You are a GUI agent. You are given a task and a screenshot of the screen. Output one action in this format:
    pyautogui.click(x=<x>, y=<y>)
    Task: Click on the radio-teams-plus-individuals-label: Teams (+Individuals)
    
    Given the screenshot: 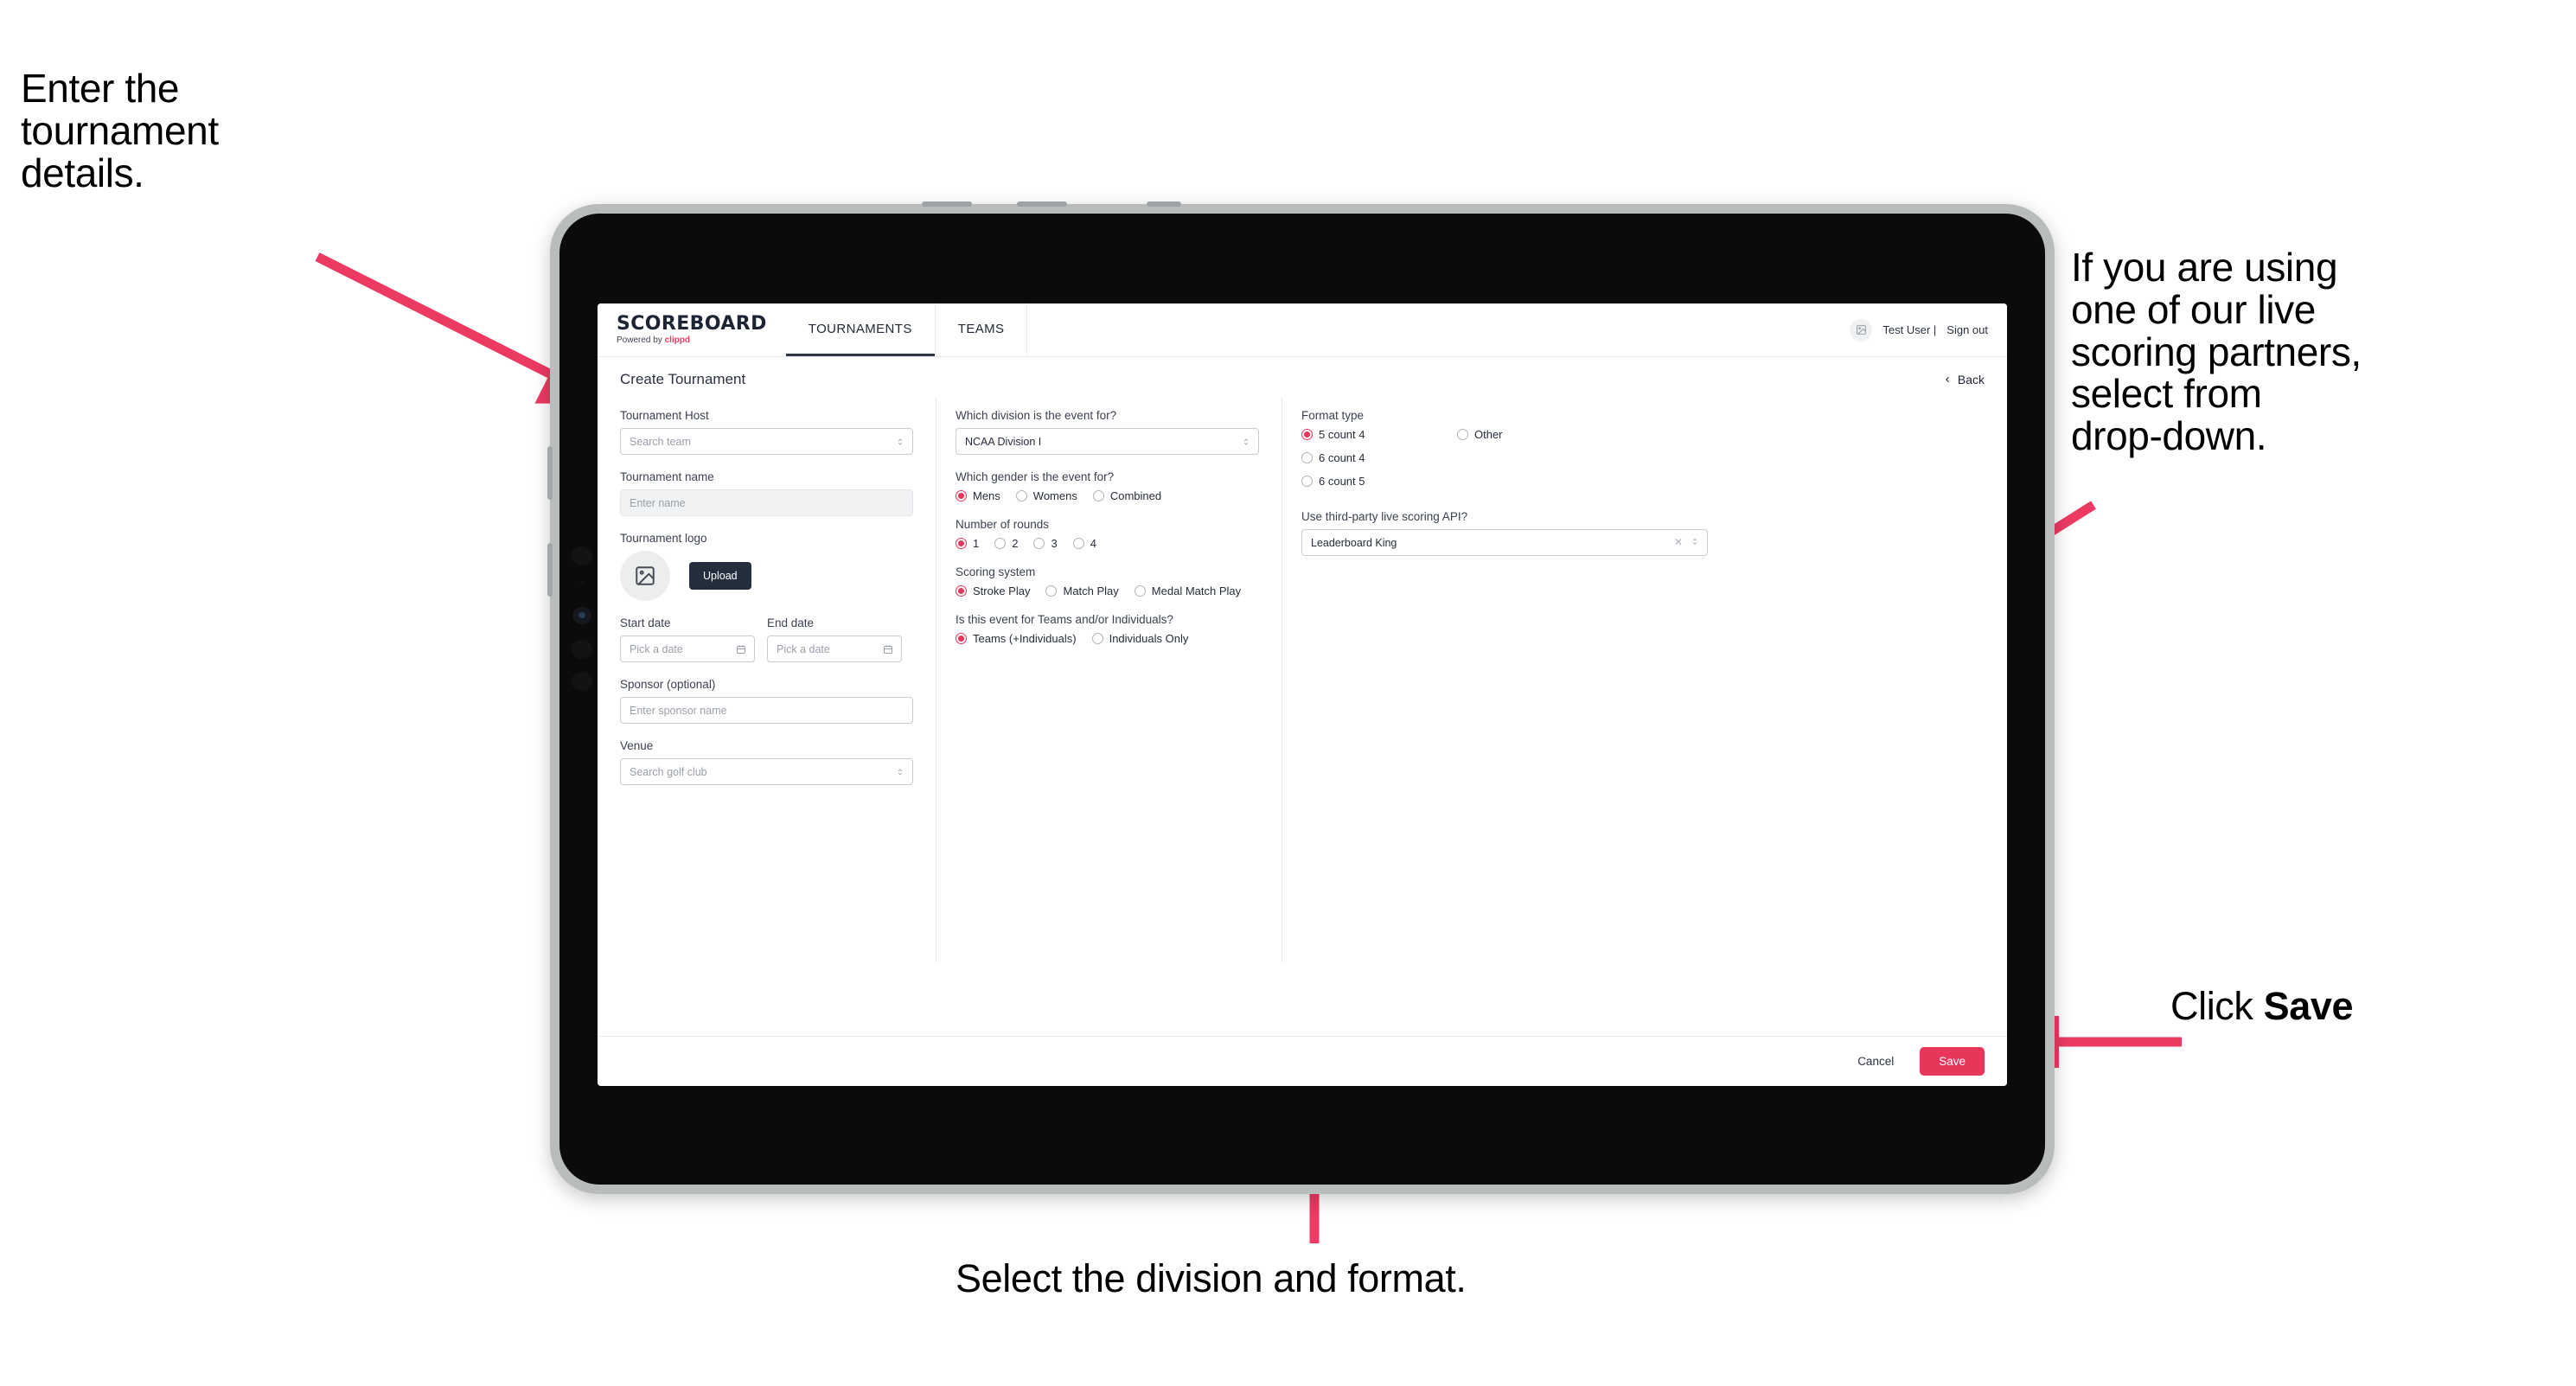 What is the action you would take?
    pyautogui.click(x=1025, y=638)
    